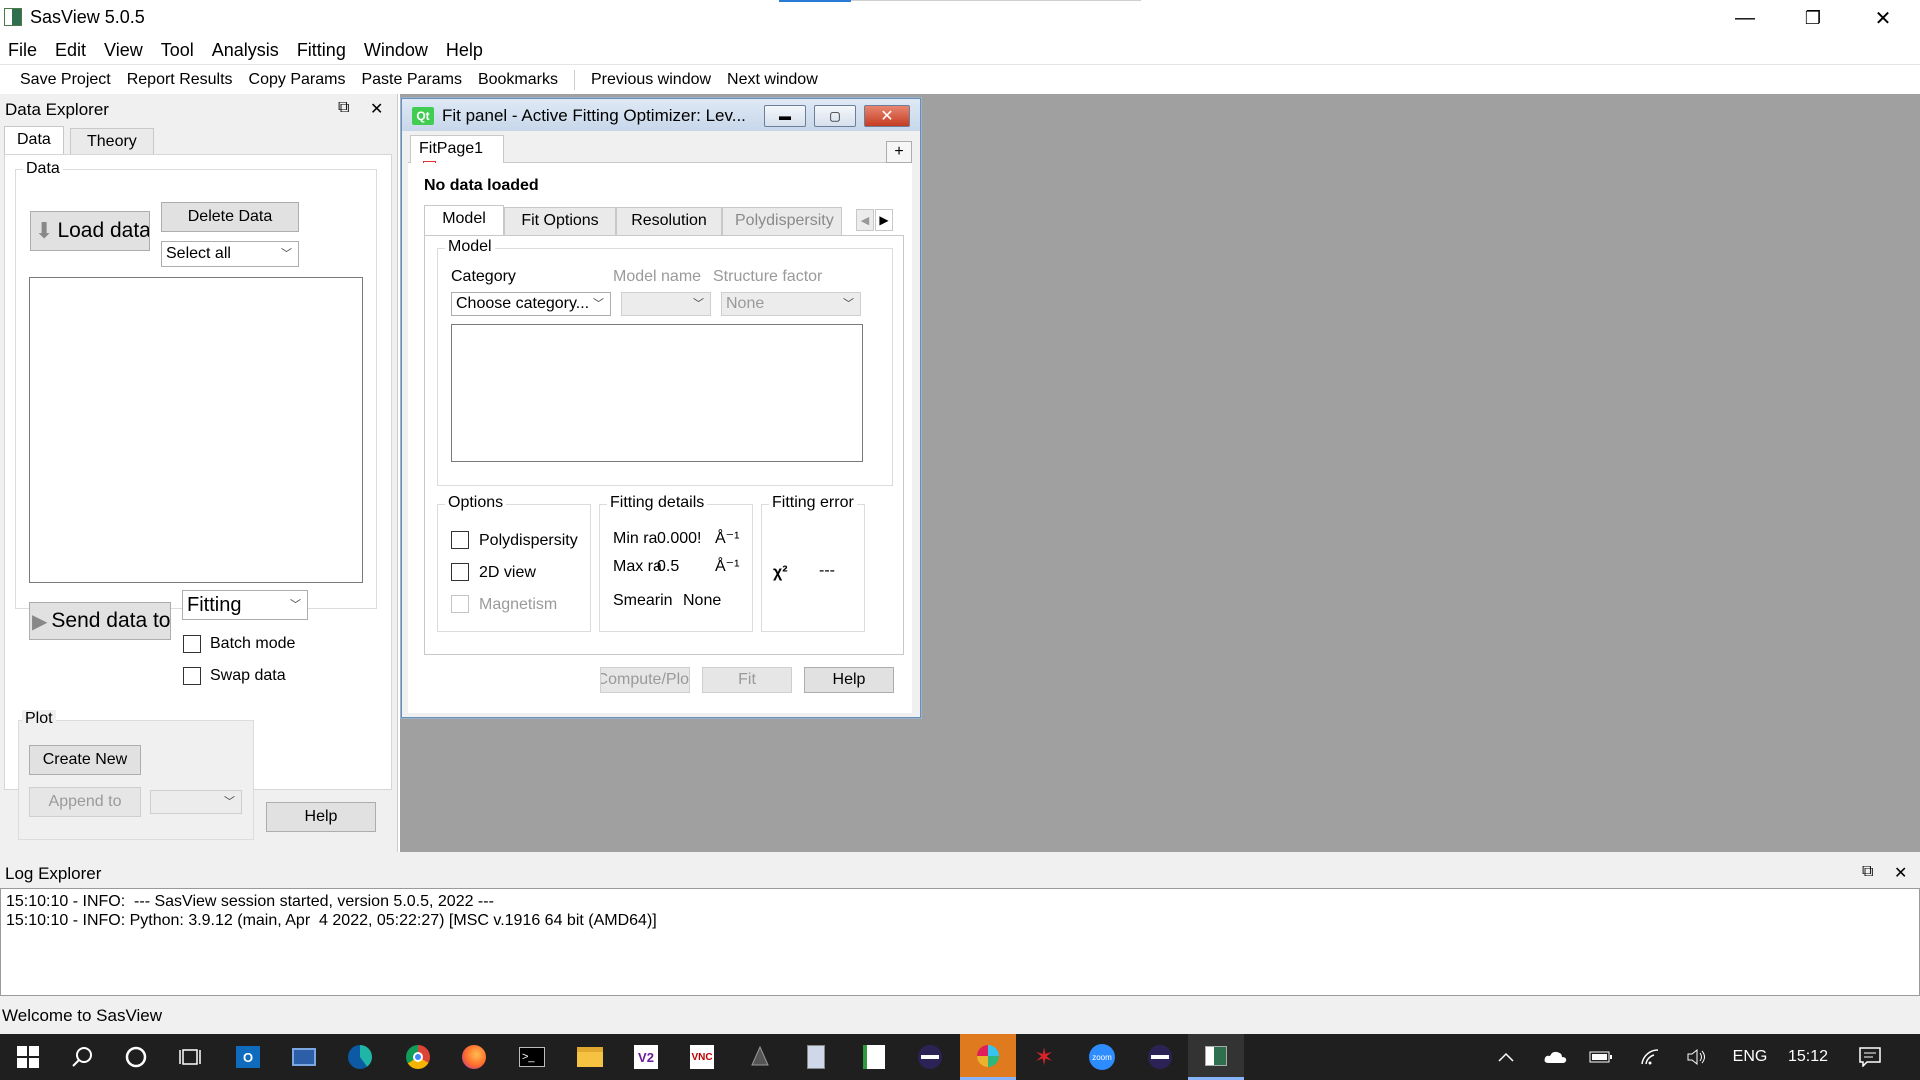 The width and height of the screenshot is (1920, 1080). What do you see at coordinates (28, 1057) in the screenshot?
I see `windows-start-icon` at bounding box center [28, 1057].